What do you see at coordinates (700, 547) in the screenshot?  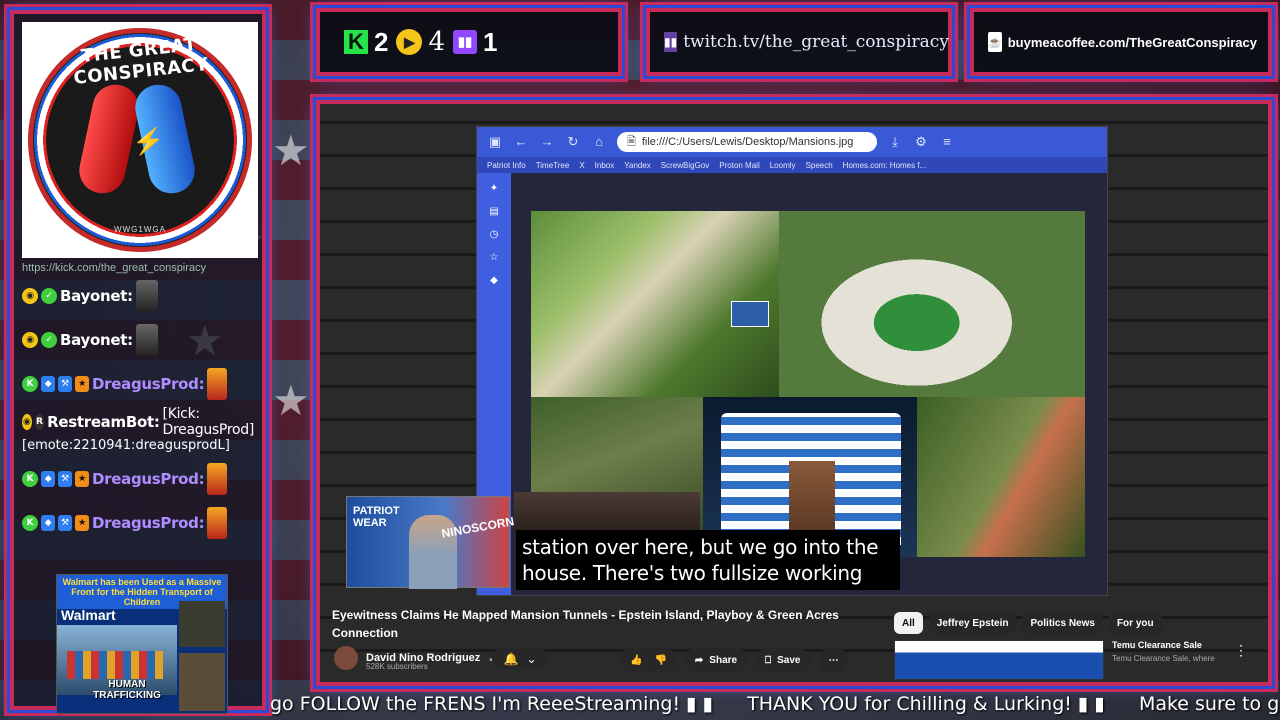 I see `caption-line: station over here, but we go into the` at bounding box center [700, 547].